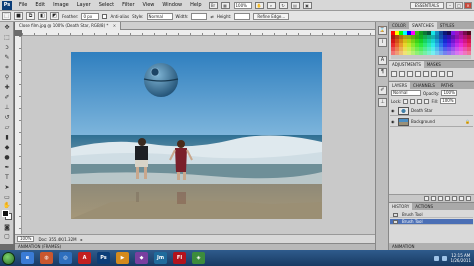  What do you see at coordinates (65, 258) in the screenshot?
I see `taskbar-app-icon: ◎` at bounding box center [65, 258].